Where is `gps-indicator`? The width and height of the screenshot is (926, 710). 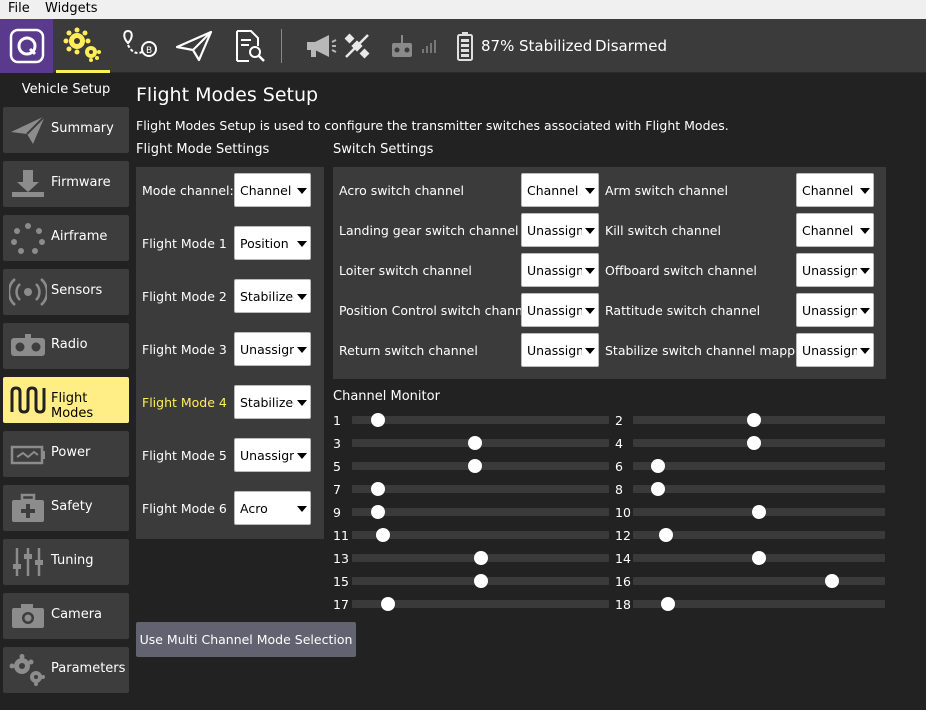
gps-indicator is located at coordinates (357, 46).